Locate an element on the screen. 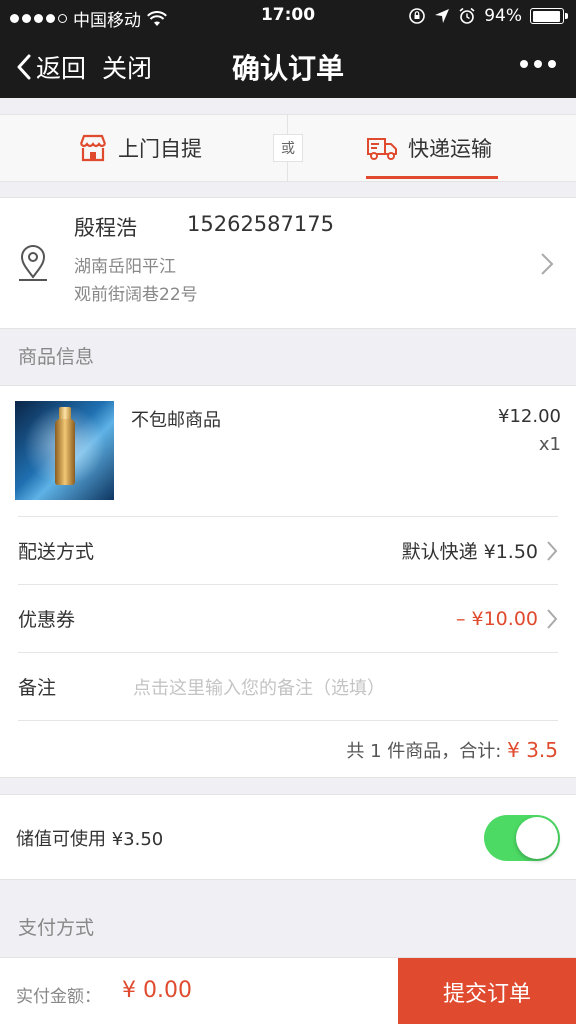 The image size is (576, 1024). tab-store-pickup-label: 上门自提 is located at coordinates (160, 149).